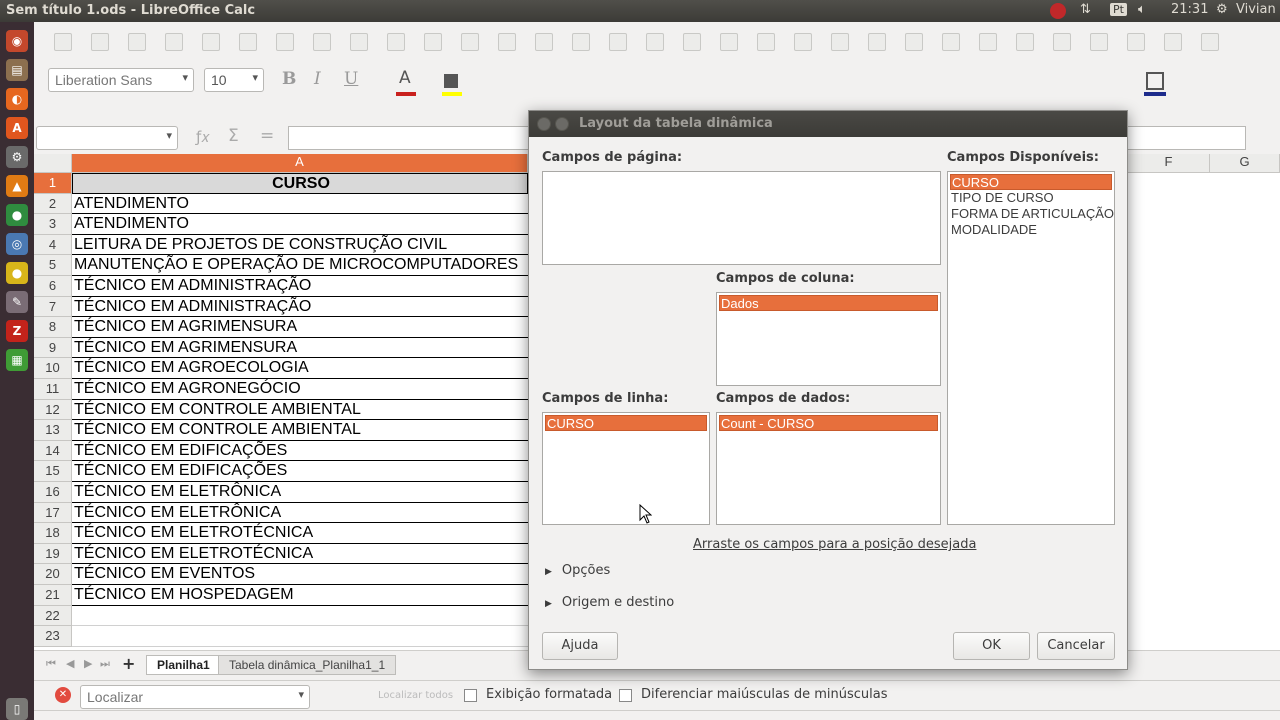 This screenshot has height=720, width=1280. What do you see at coordinates (580, 646) in the screenshot?
I see `help-button: Ajuda` at bounding box center [580, 646].